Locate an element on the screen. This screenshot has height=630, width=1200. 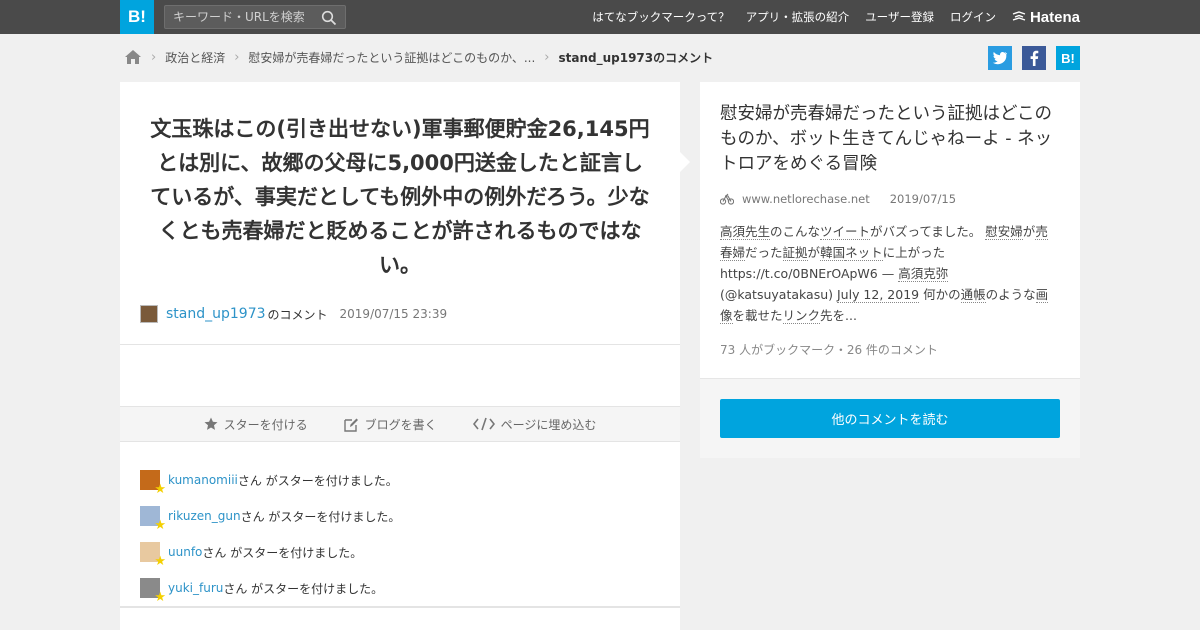
star-icon is located at coordinates (211, 423).